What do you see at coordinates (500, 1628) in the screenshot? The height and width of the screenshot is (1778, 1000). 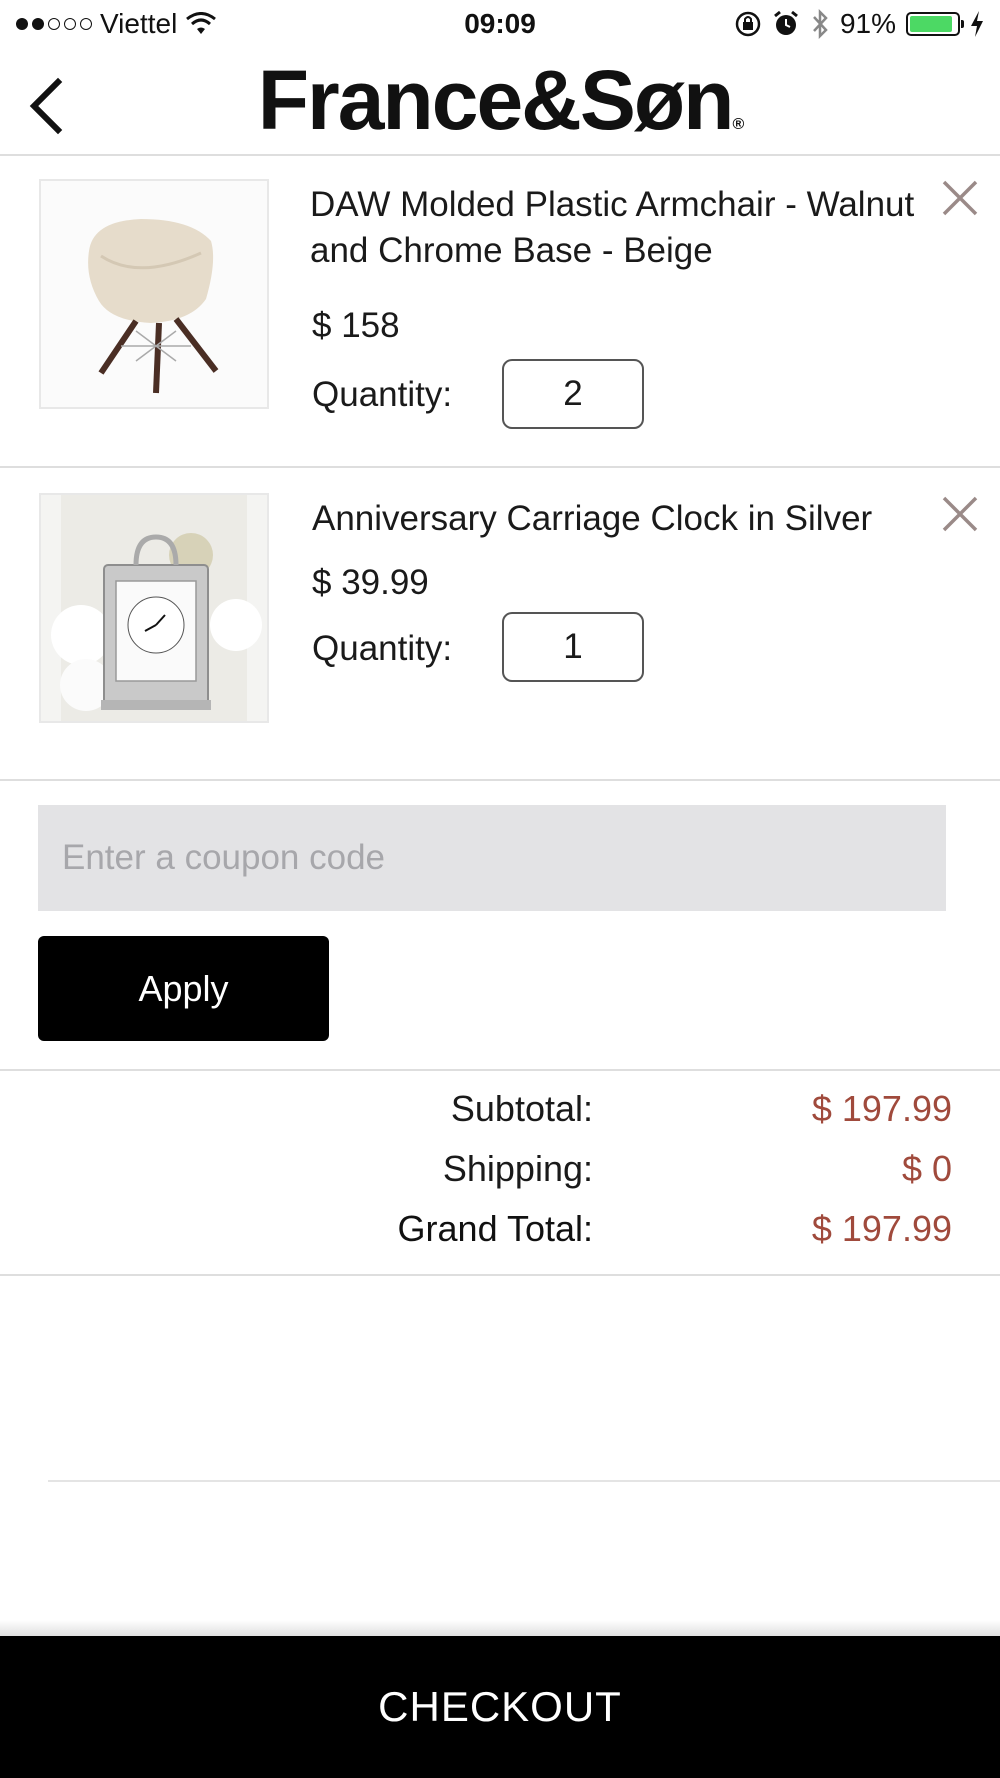 I see `checkout-shadow` at bounding box center [500, 1628].